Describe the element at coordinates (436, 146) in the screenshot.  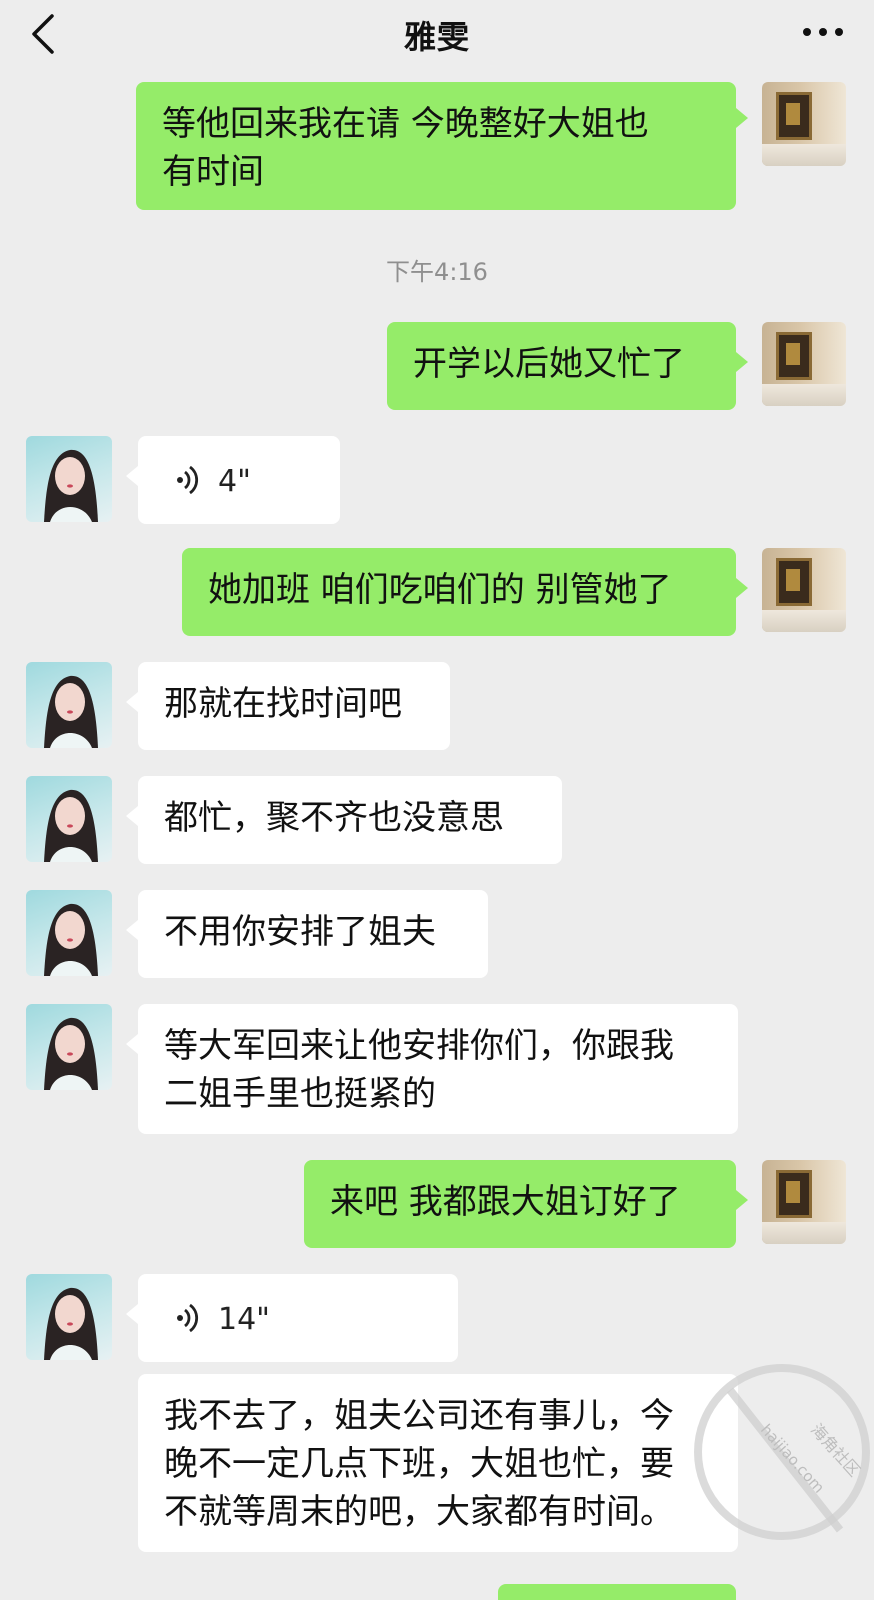
I see `message-bubble: 等他回来我在请 今晚整好大姐也 有时间` at that location.